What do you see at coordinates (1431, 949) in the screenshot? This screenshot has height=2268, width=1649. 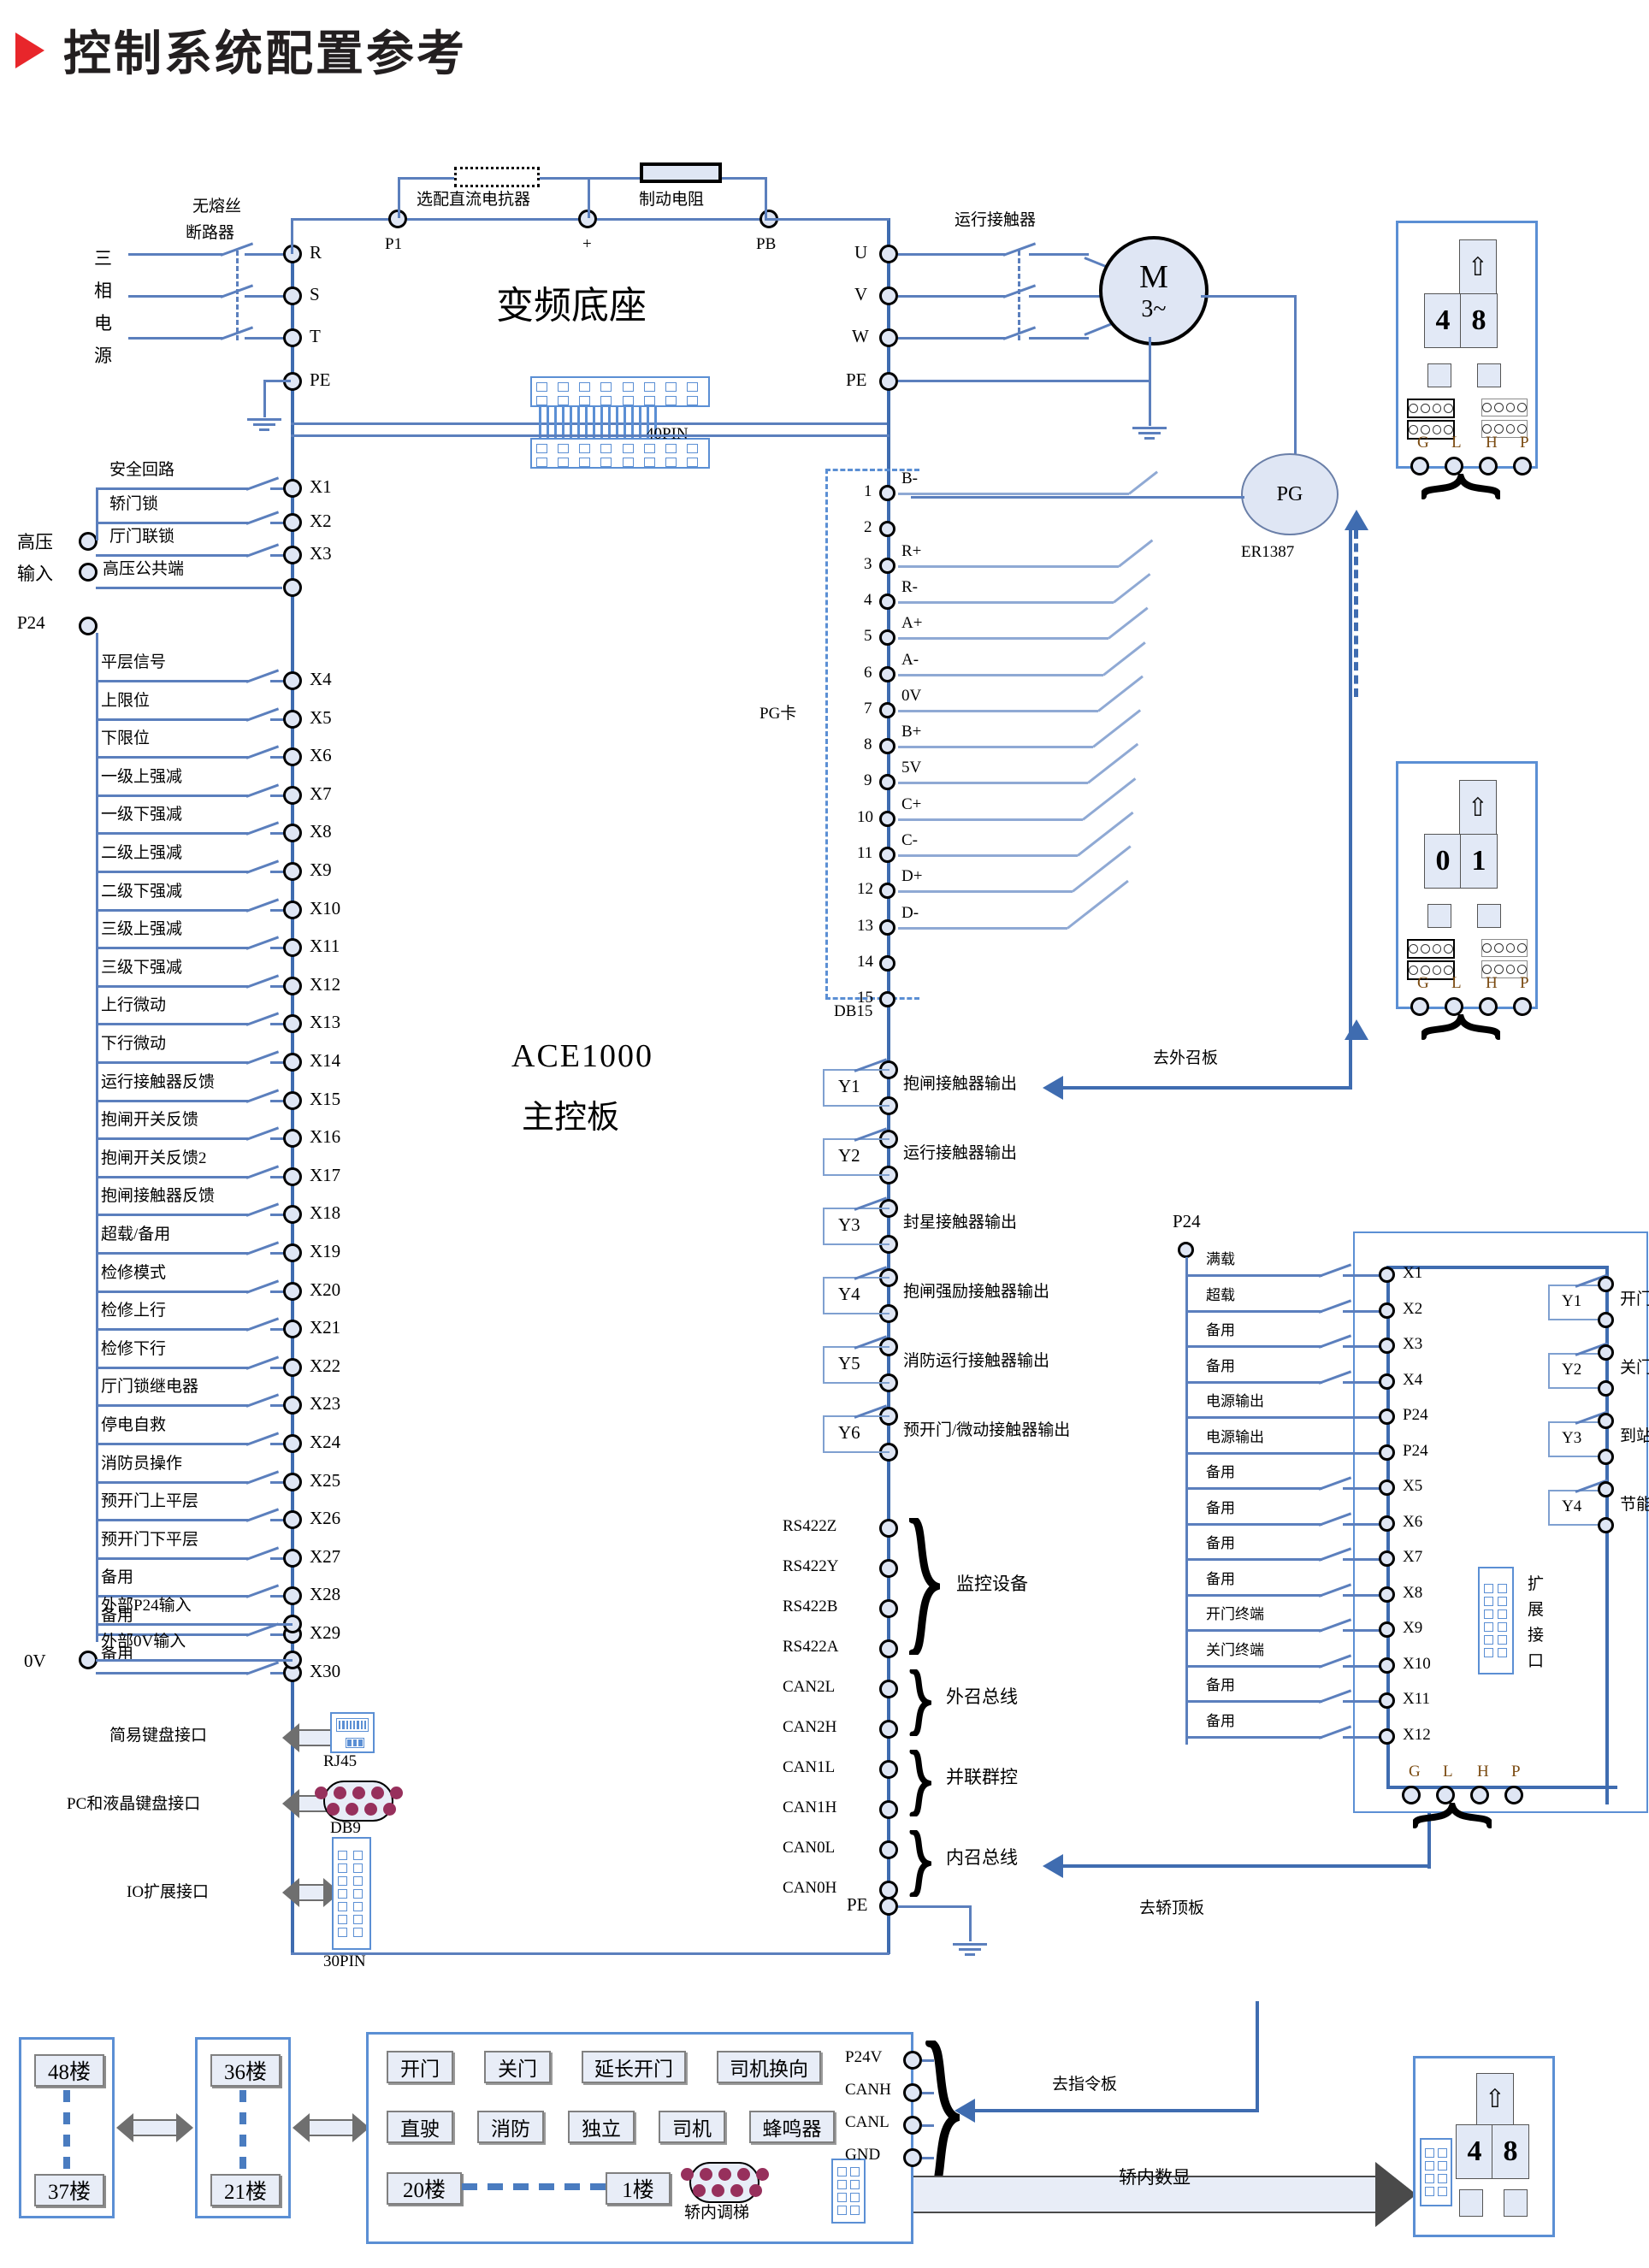 I see `hall-display-2-connector-a` at bounding box center [1431, 949].